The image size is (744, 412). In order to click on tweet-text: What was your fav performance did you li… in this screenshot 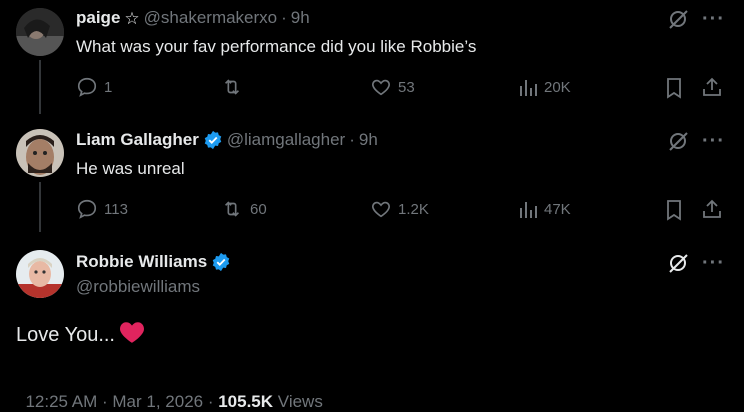, I will do `click(276, 46)`.